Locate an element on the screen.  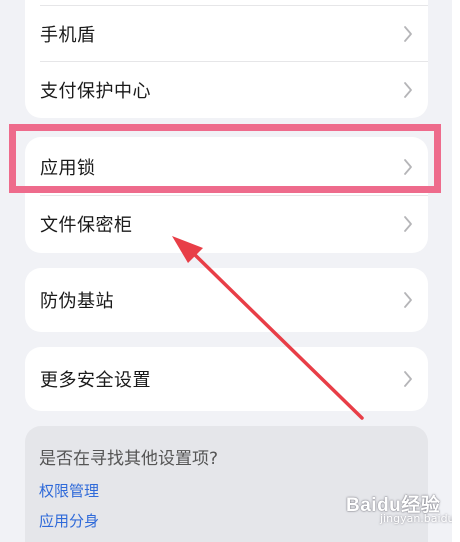
search-other-settings-title: 是否在寻找其他设置项? is located at coordinates (129, 459).